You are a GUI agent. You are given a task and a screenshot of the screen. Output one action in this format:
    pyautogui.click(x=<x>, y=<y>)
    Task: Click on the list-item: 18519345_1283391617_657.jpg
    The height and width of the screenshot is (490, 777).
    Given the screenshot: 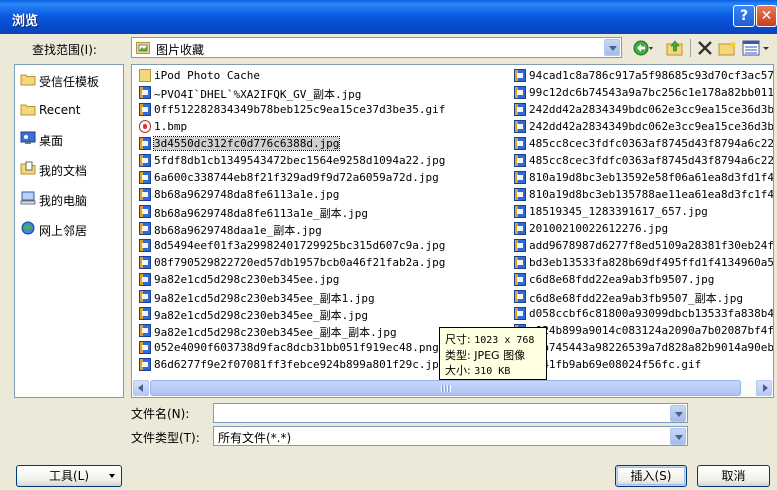 What is the action you would take?
    pyautogui.click(x=641, y=211)
    